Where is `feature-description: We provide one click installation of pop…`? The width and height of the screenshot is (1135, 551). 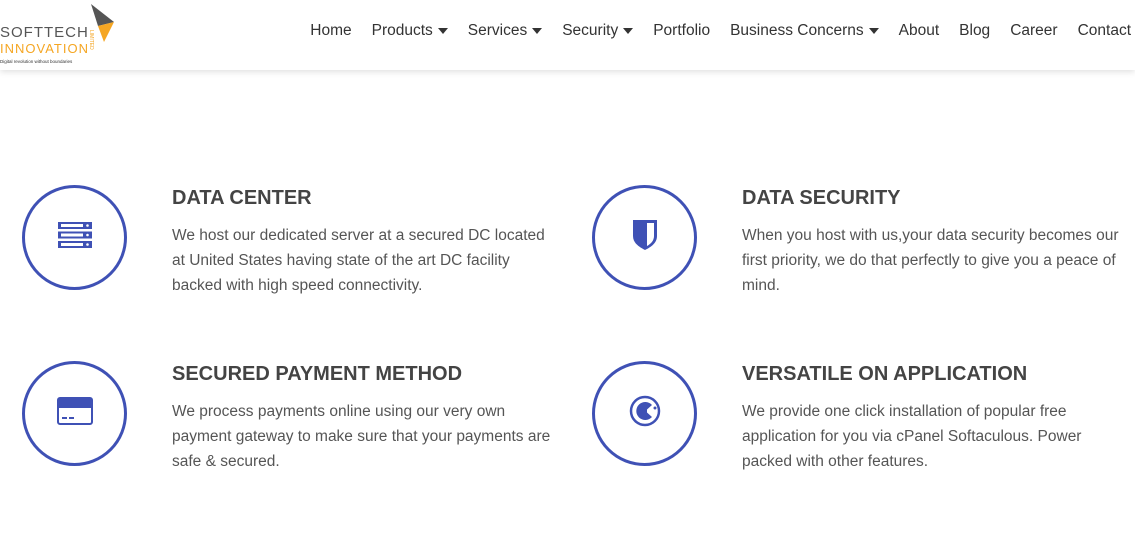 feature-description: We provide one click installation of pop… is located at coordinates (912, 436).